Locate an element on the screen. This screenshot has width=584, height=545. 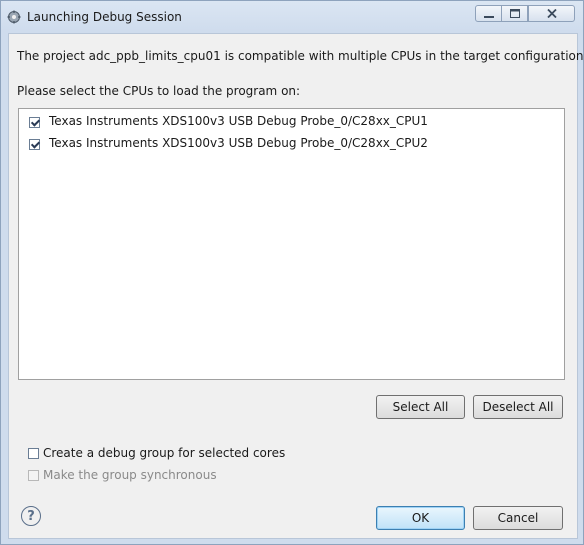
synchronous-checkbox is located at coordinates (33, 475).